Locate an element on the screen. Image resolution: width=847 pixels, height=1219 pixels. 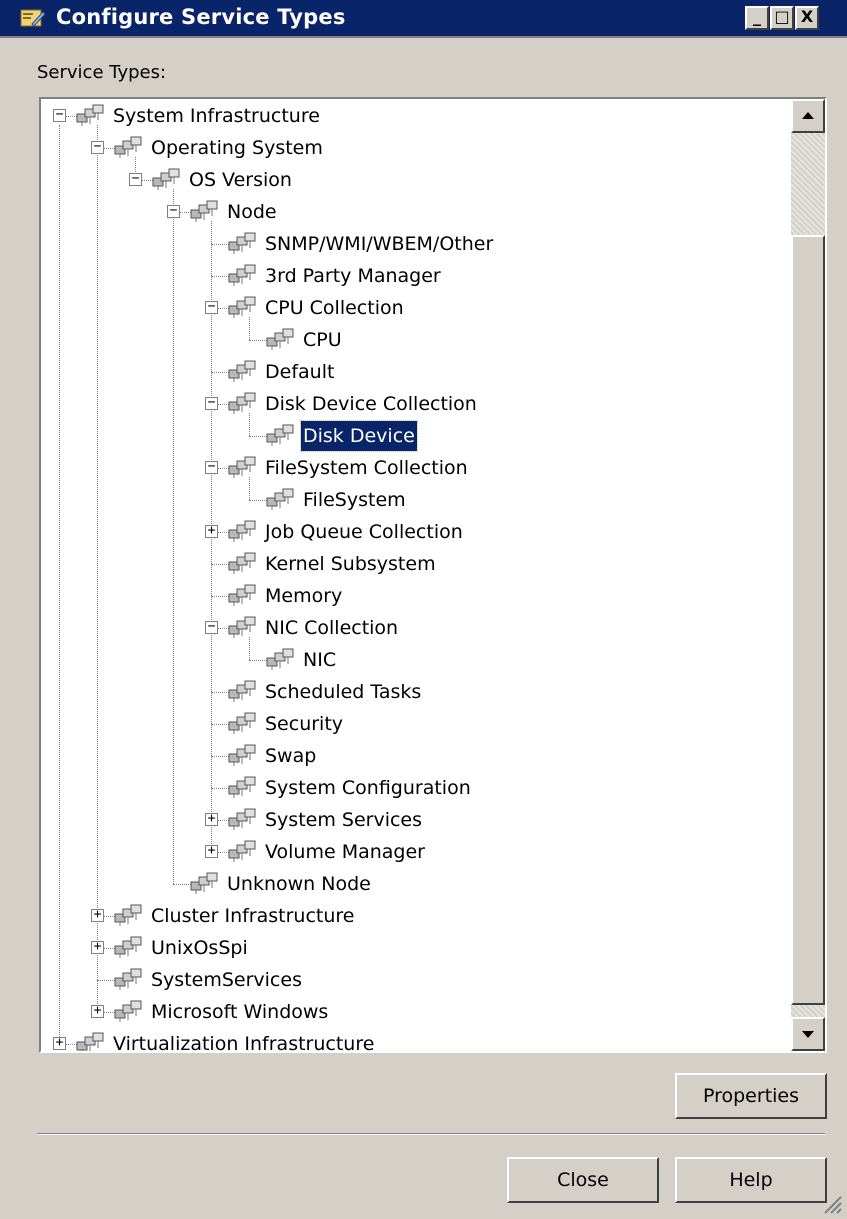
tree-node: Kernel Subsystem is located at coordinates (411, 564).